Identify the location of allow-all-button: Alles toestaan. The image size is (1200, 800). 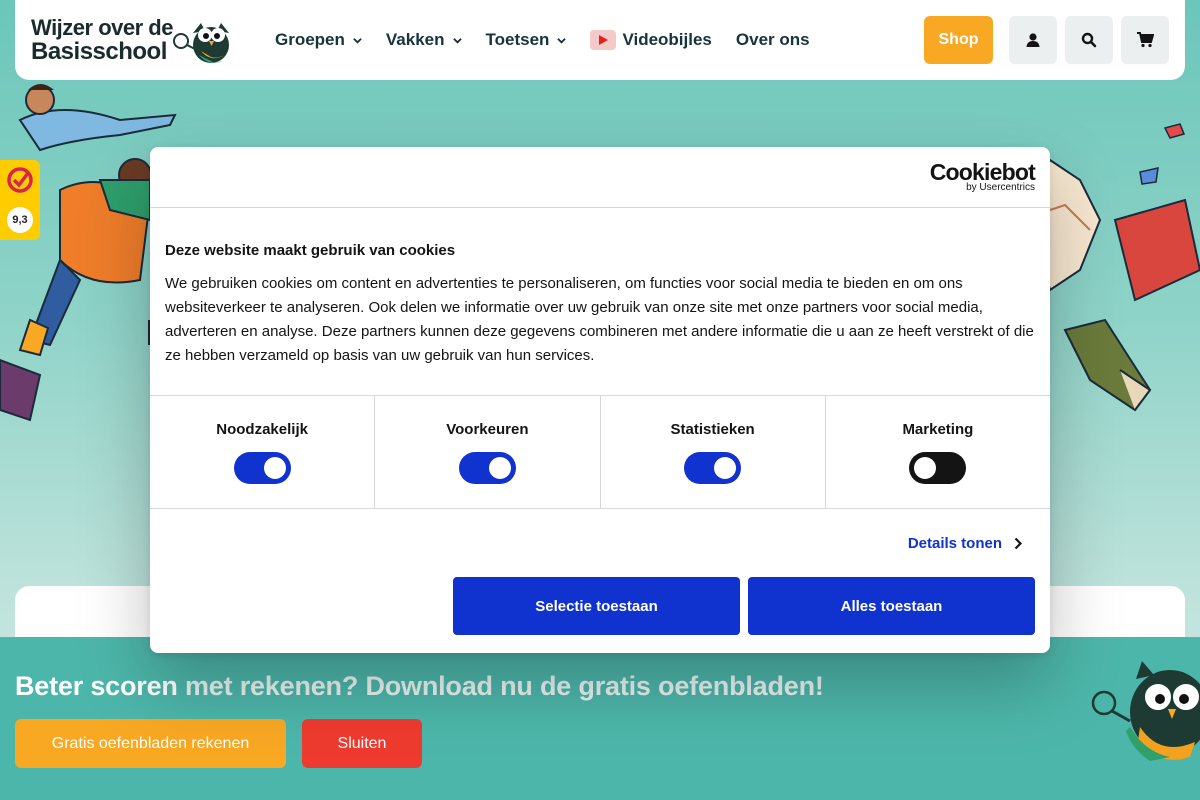
(891, 606).